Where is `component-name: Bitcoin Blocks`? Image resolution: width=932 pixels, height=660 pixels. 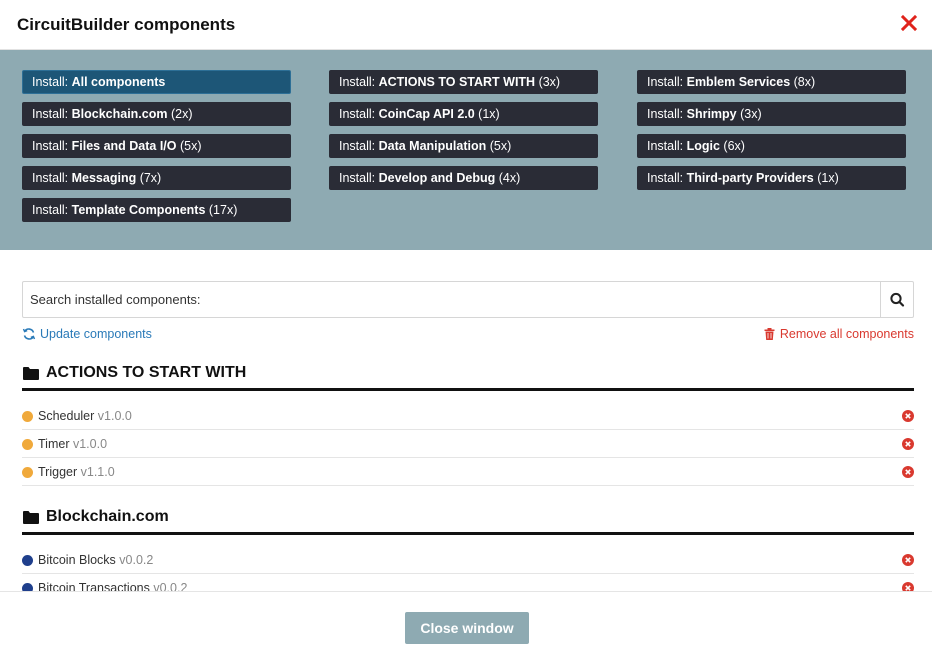
component-name: Bitcoin Blocks is located at coordinates (77, 560).